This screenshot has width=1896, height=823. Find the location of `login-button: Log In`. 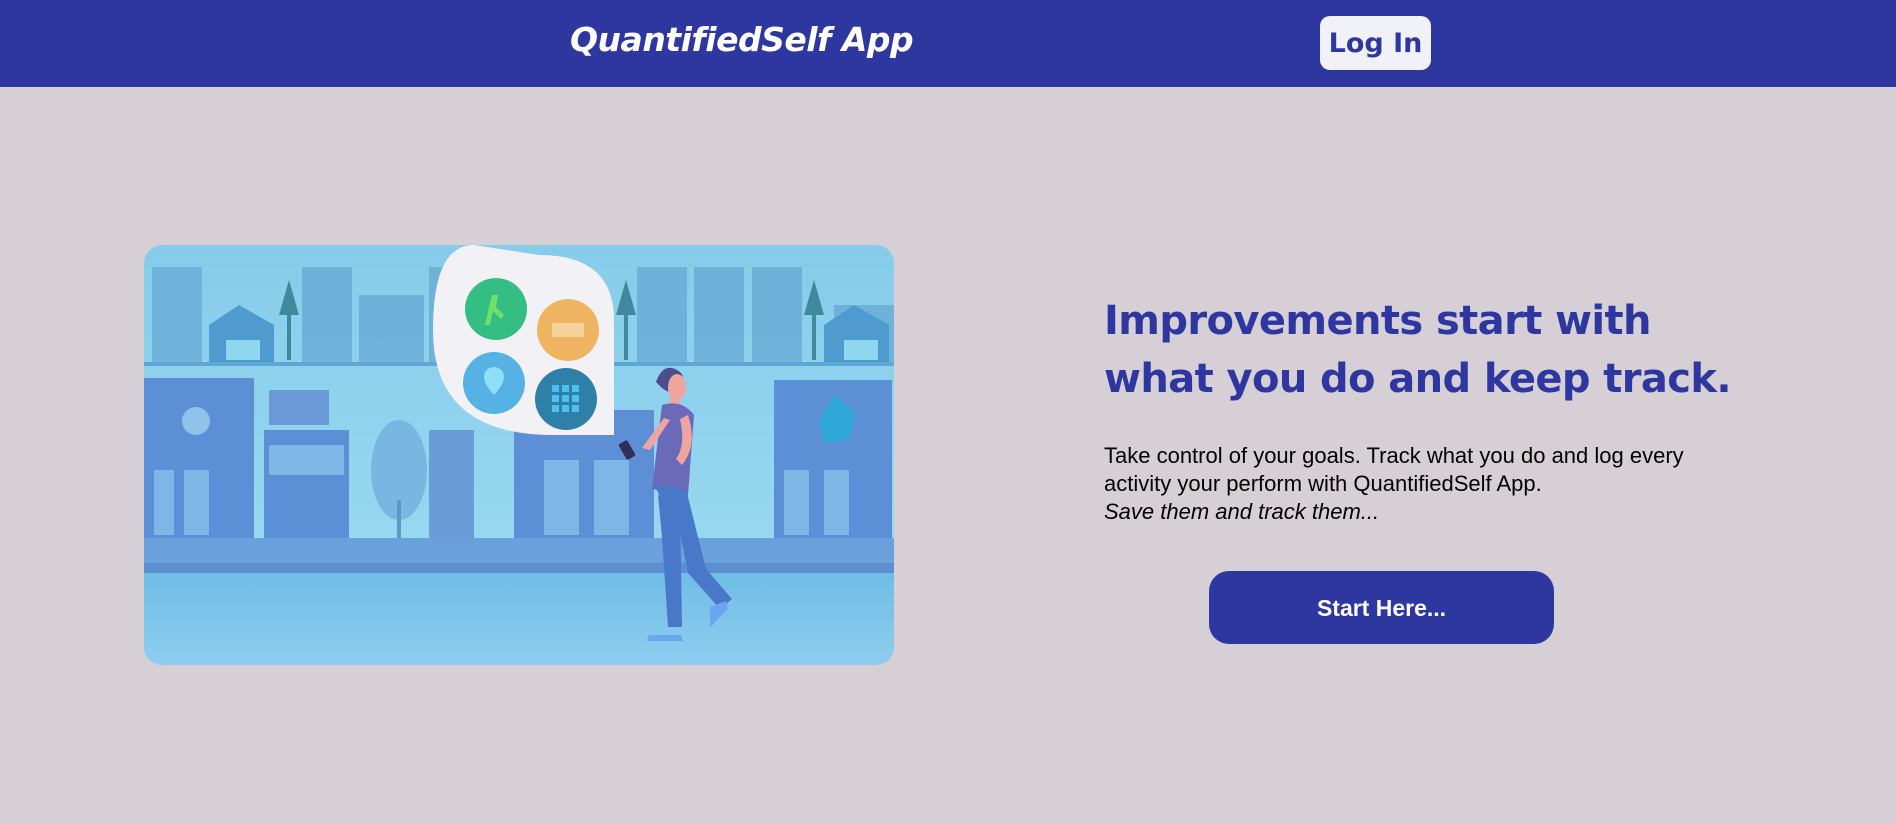

login-button: Log In is located at coordinates (1375, 43).